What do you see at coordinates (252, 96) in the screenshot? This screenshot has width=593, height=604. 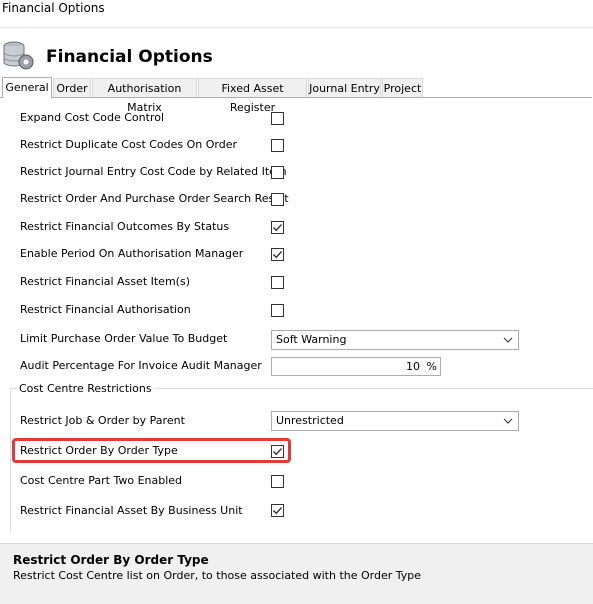 I see `tab-fixed-asset-register: Fixed Asset Register` at bounding box center [252, 96].